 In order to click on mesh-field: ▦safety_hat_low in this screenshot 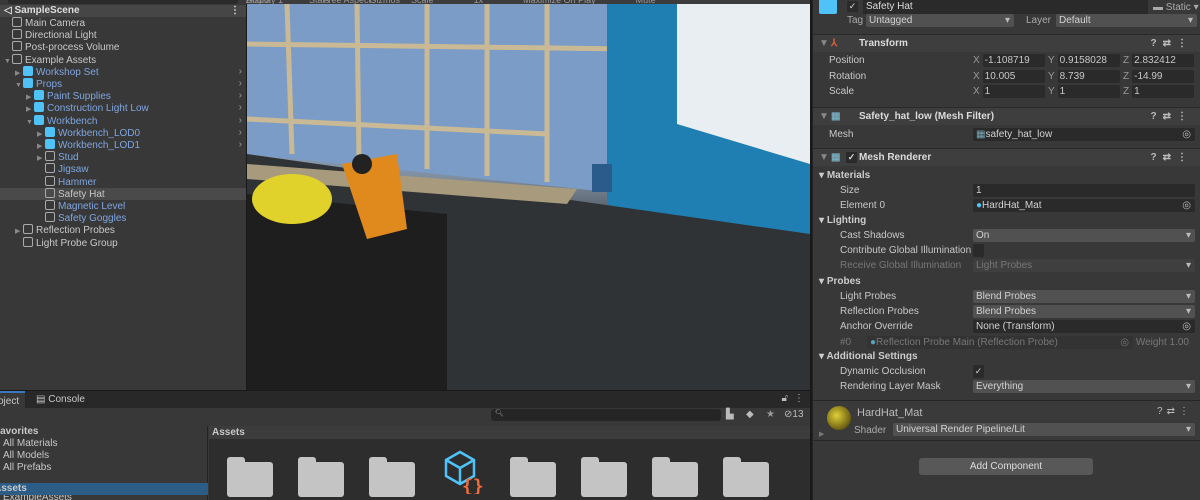, I will do `click(1084, 134)`.